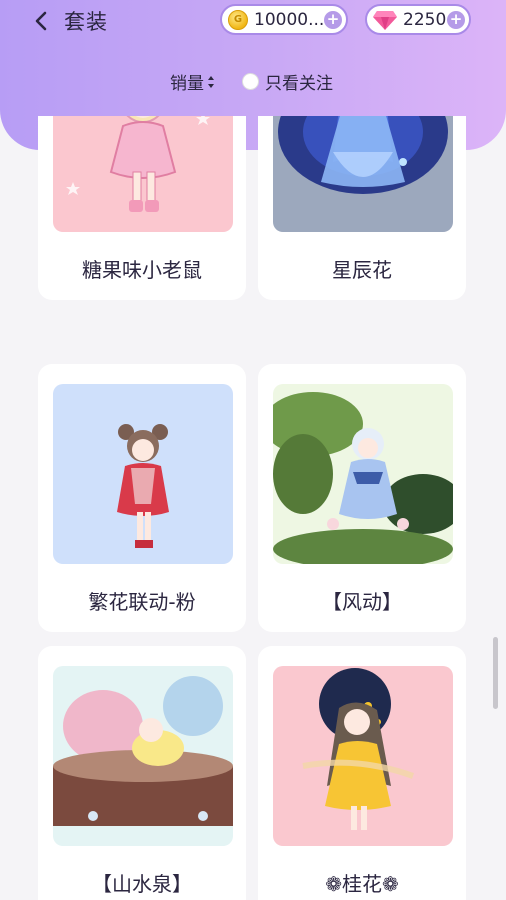 Image resolution: width=506 pixels, height=900 pixels. I want to click on outfit-name: ❁桂花❁, so click(362, 884).